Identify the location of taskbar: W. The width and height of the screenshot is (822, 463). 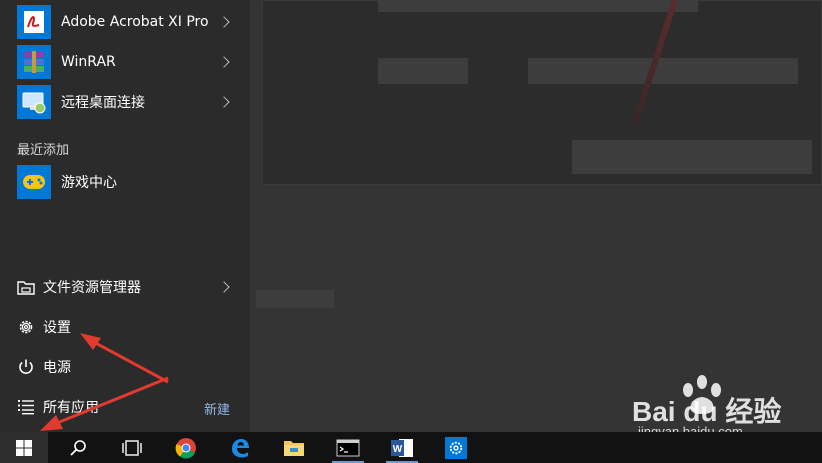
(411, 447).